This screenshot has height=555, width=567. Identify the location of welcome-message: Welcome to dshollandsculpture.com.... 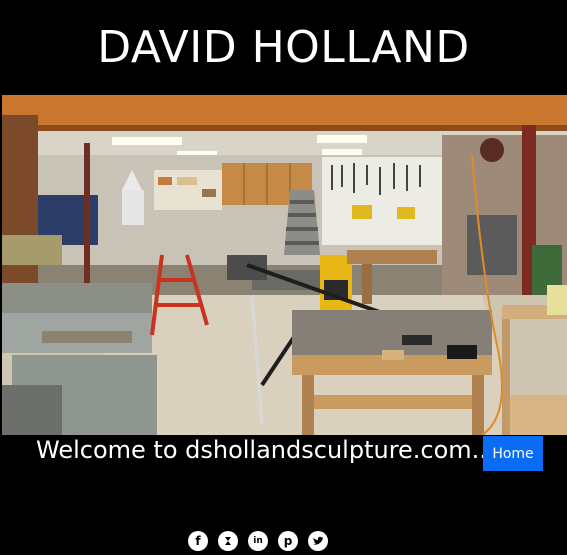
(265, 450).